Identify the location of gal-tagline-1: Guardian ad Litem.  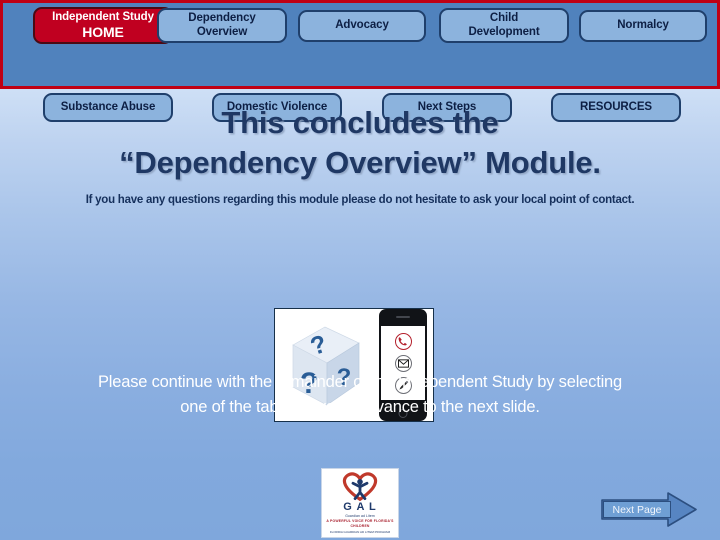
(360, 516).